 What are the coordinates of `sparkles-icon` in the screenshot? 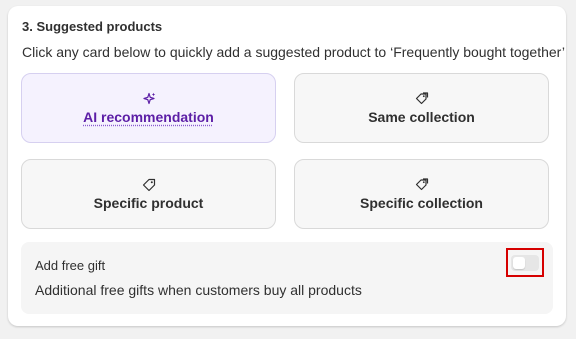 It's located at (148, 98).